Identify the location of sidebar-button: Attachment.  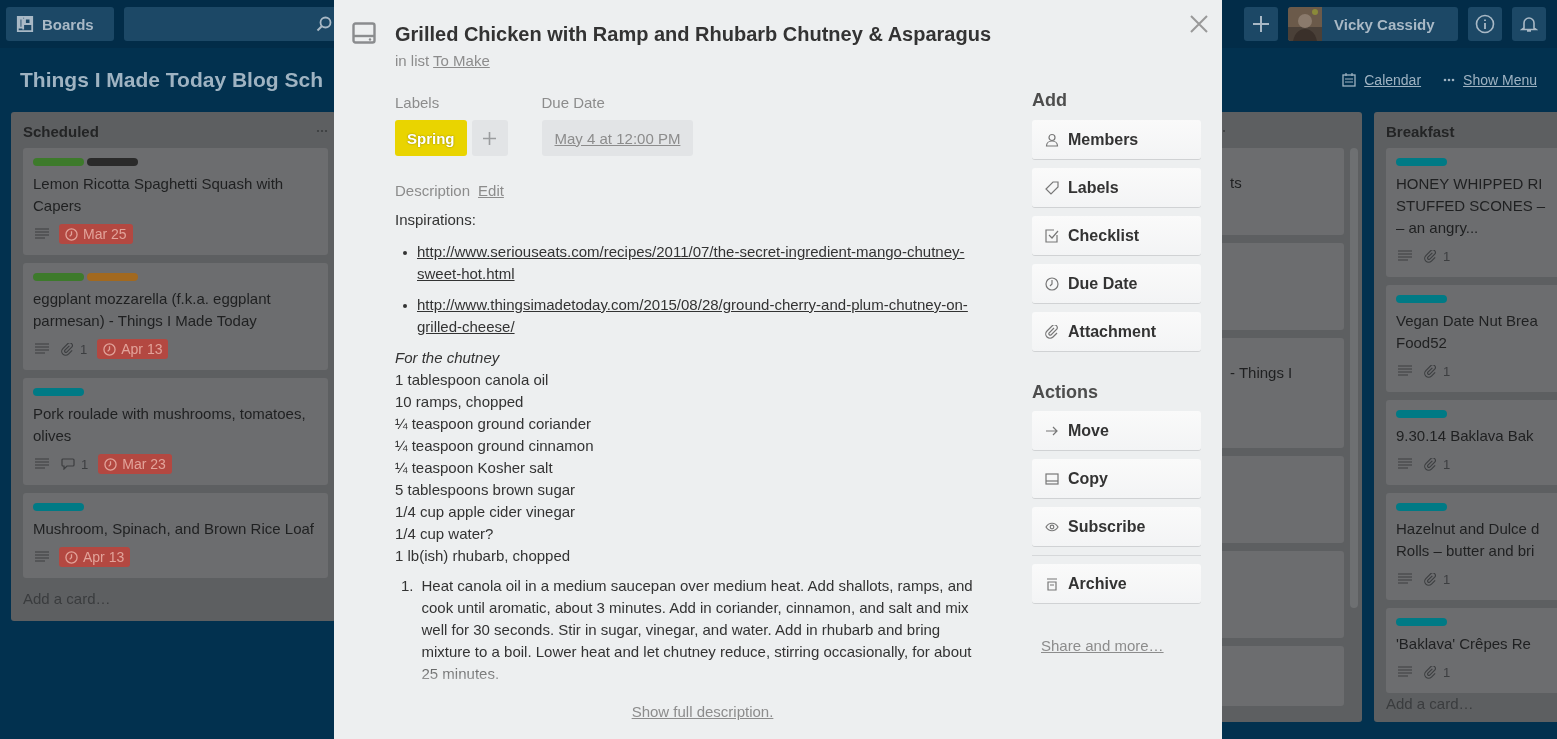
(1116, 331).